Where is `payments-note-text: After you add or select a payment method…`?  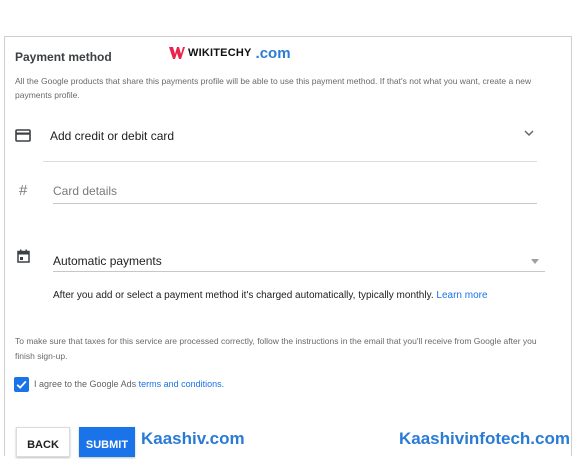 payments-note-text: After you add or select a payment method… is located at coordinates (243, 295).